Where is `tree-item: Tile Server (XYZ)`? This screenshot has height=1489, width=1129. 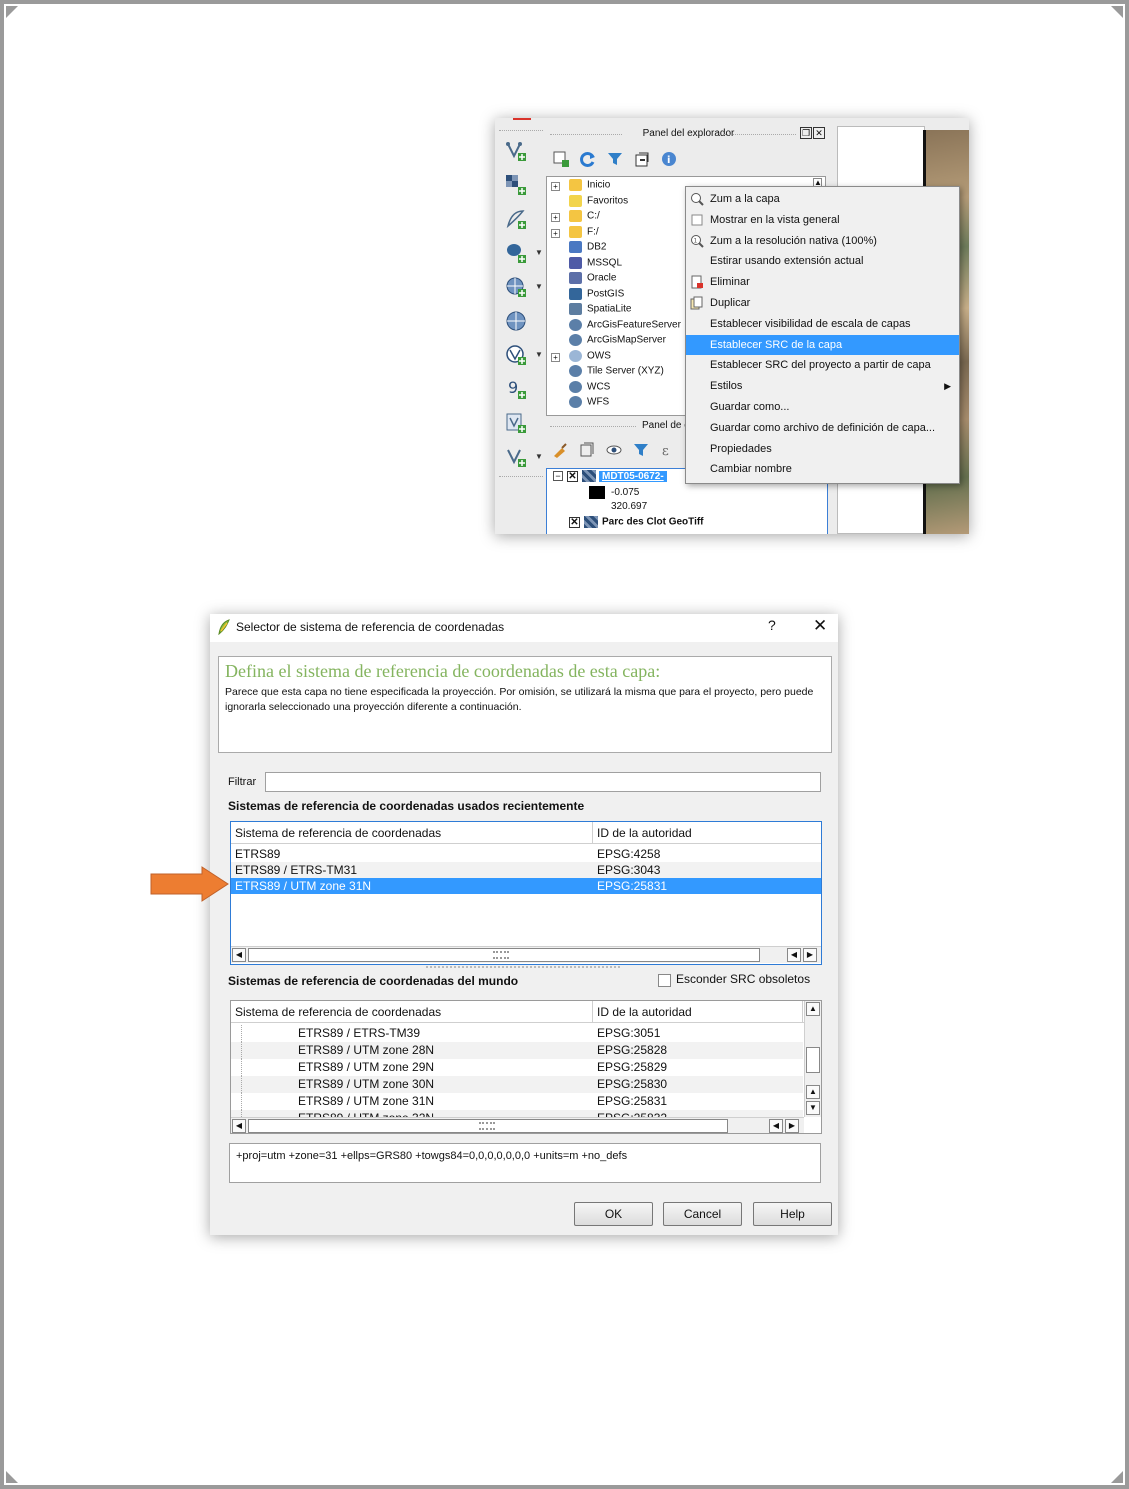 tree-item: Tile Server (XYZ) is located at coordinates (616, 372).